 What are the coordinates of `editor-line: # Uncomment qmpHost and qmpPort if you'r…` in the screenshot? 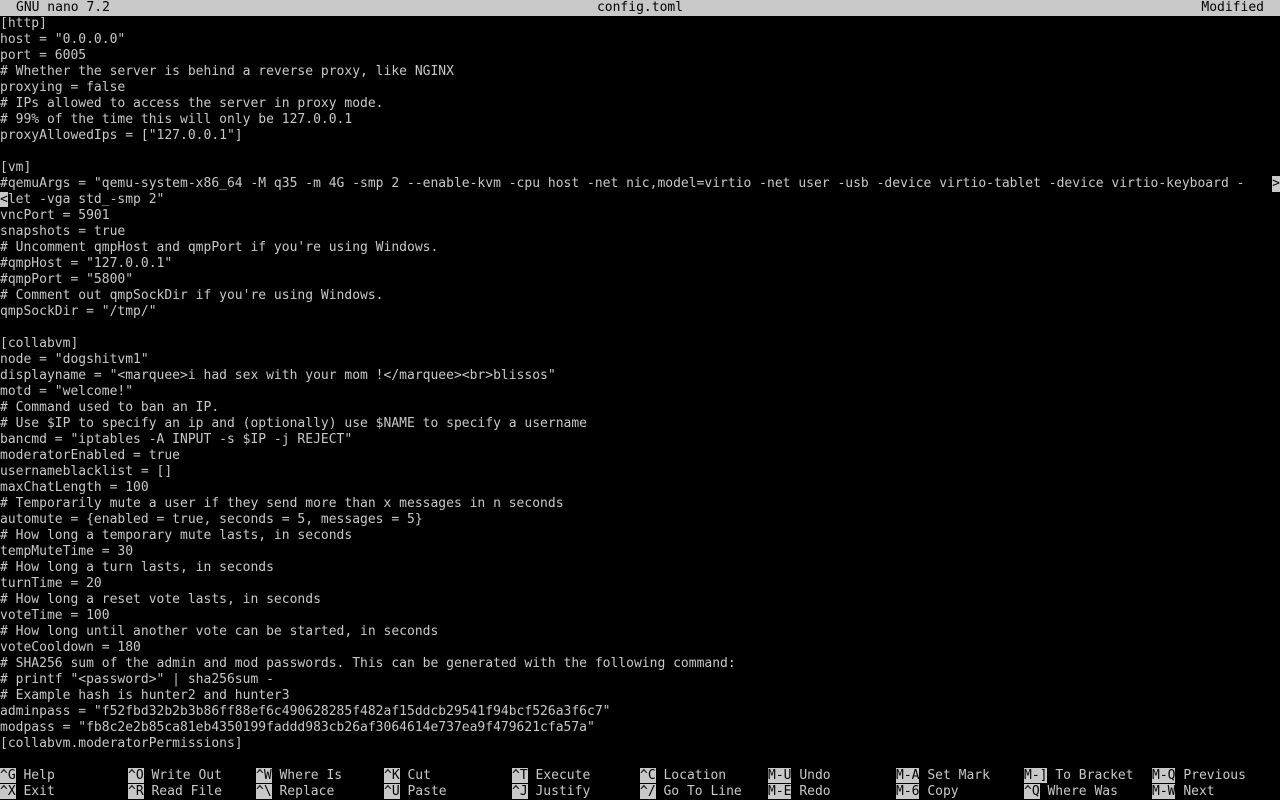 It's located at (640, 248).